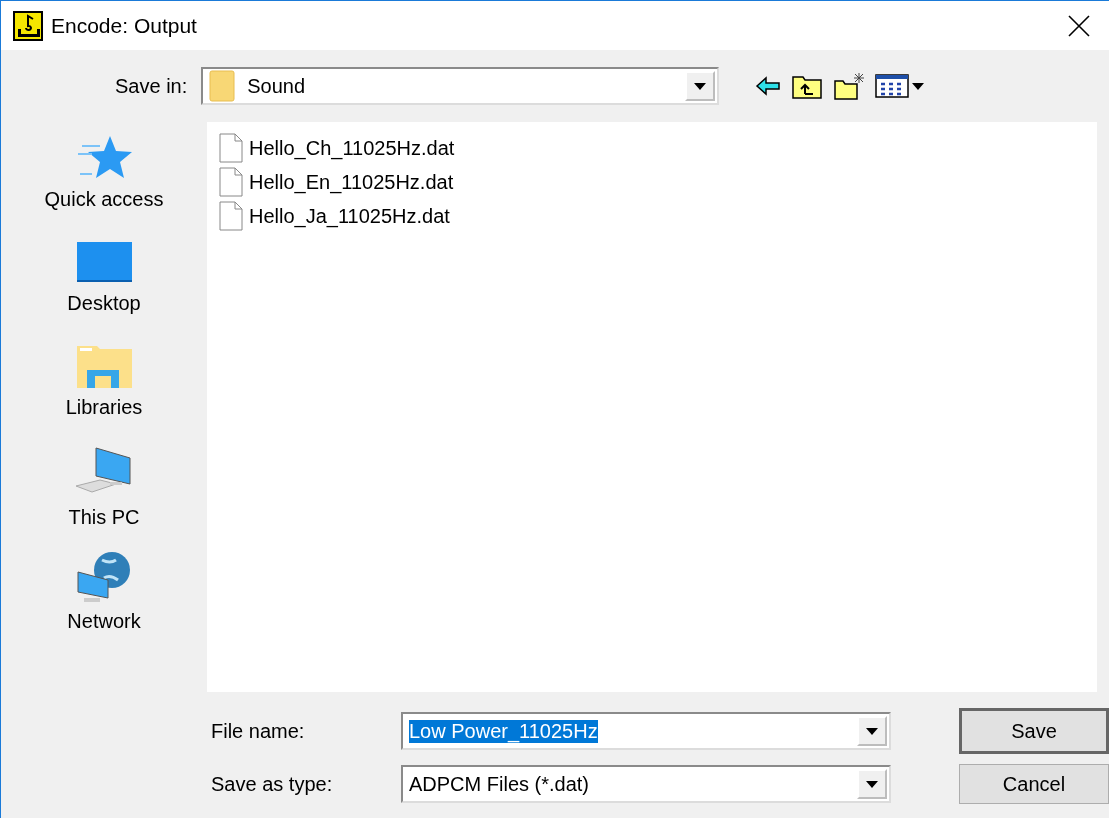 Image resolution: width=1109 pixels, height=818 pixels. Describe the element at coordinates (104, 498) in the screenshot. I see `sidebar-place: This PC` at that location.